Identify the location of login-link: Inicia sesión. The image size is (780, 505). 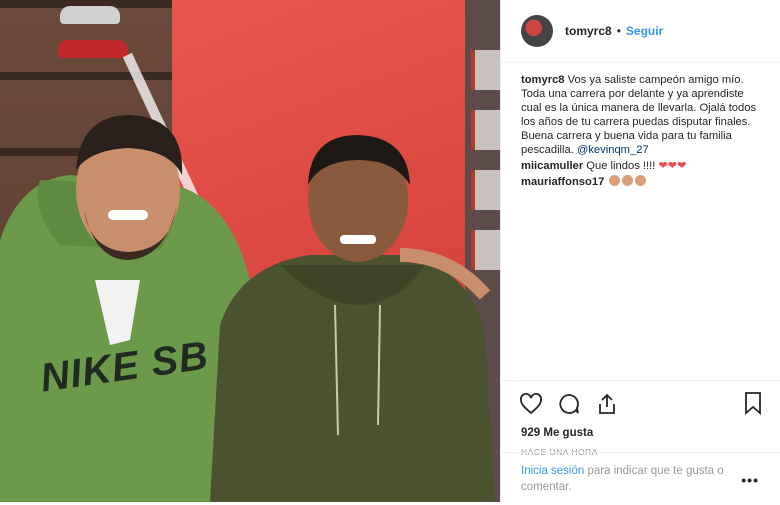
(552, 471).